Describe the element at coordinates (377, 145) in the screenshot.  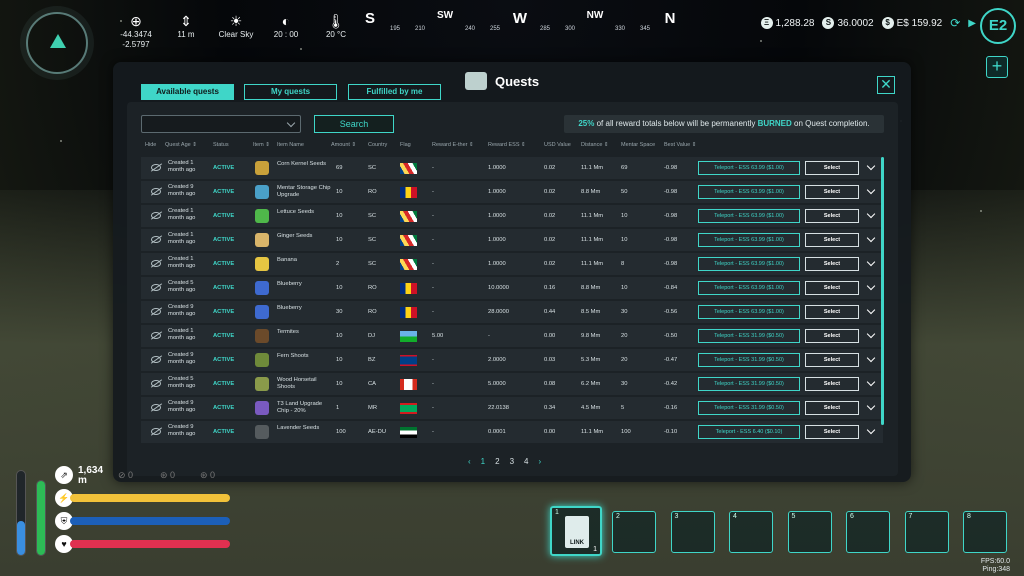
I see `column-header: Country` at that location.